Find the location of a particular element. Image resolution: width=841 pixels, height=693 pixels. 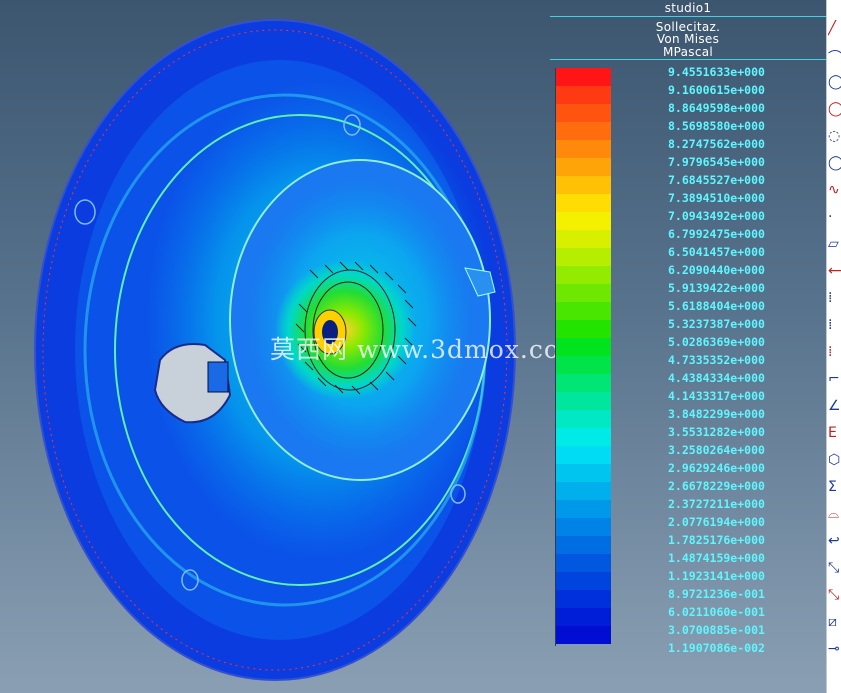

drawing-toolbar: ╱ ⌒ ◯ ◯ ◌ ◯ ∿ · ▱ ⟷ ⁞ ⁞ ⁞ ⌐ ∠ E ⬡ Σ ⌓ ↩ ⤡ ⤡ ⧄ ⊸ is located at coordinates (833, 346).